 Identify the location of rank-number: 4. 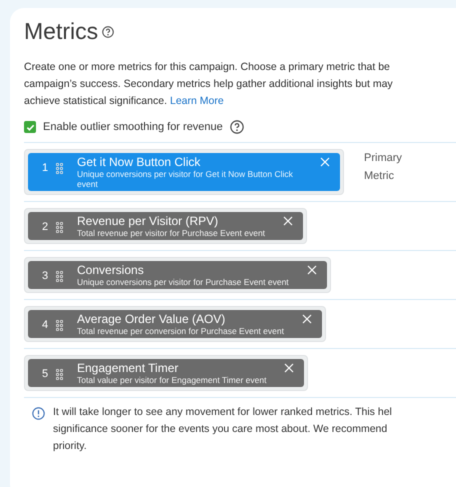
(46, 325).